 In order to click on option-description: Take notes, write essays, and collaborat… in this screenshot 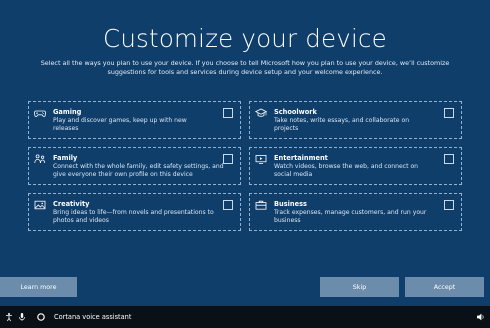, I will do `click(342, 124)`.